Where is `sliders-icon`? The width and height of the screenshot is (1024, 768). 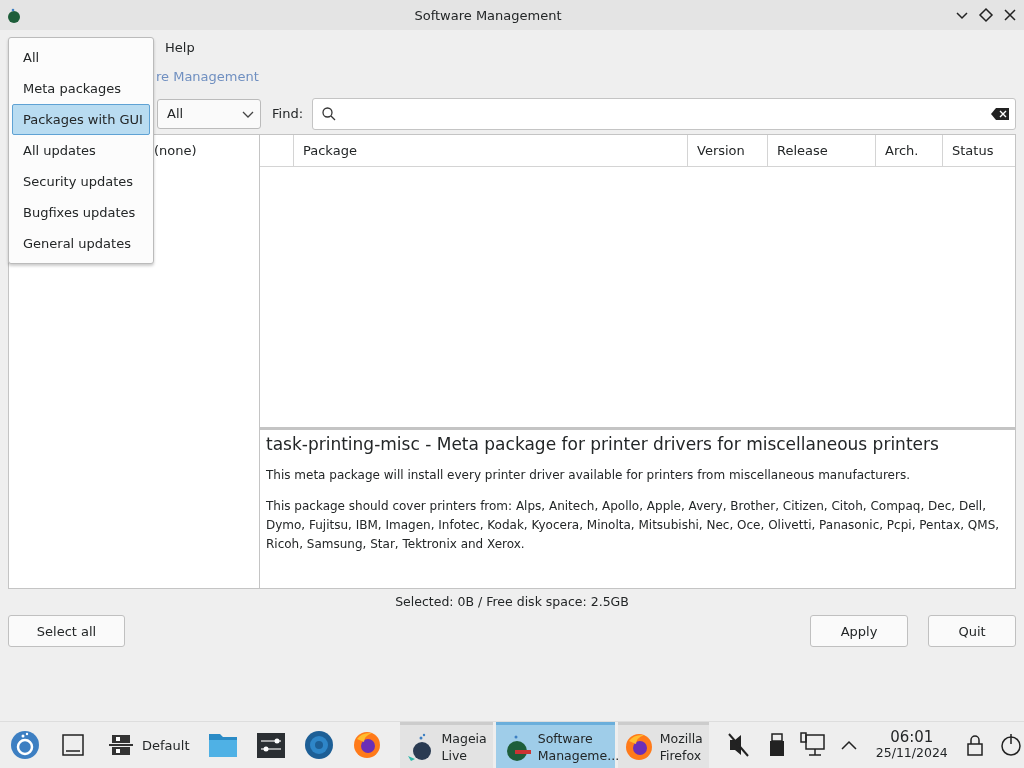 sliders-icon is located at coordinates (270, 745).